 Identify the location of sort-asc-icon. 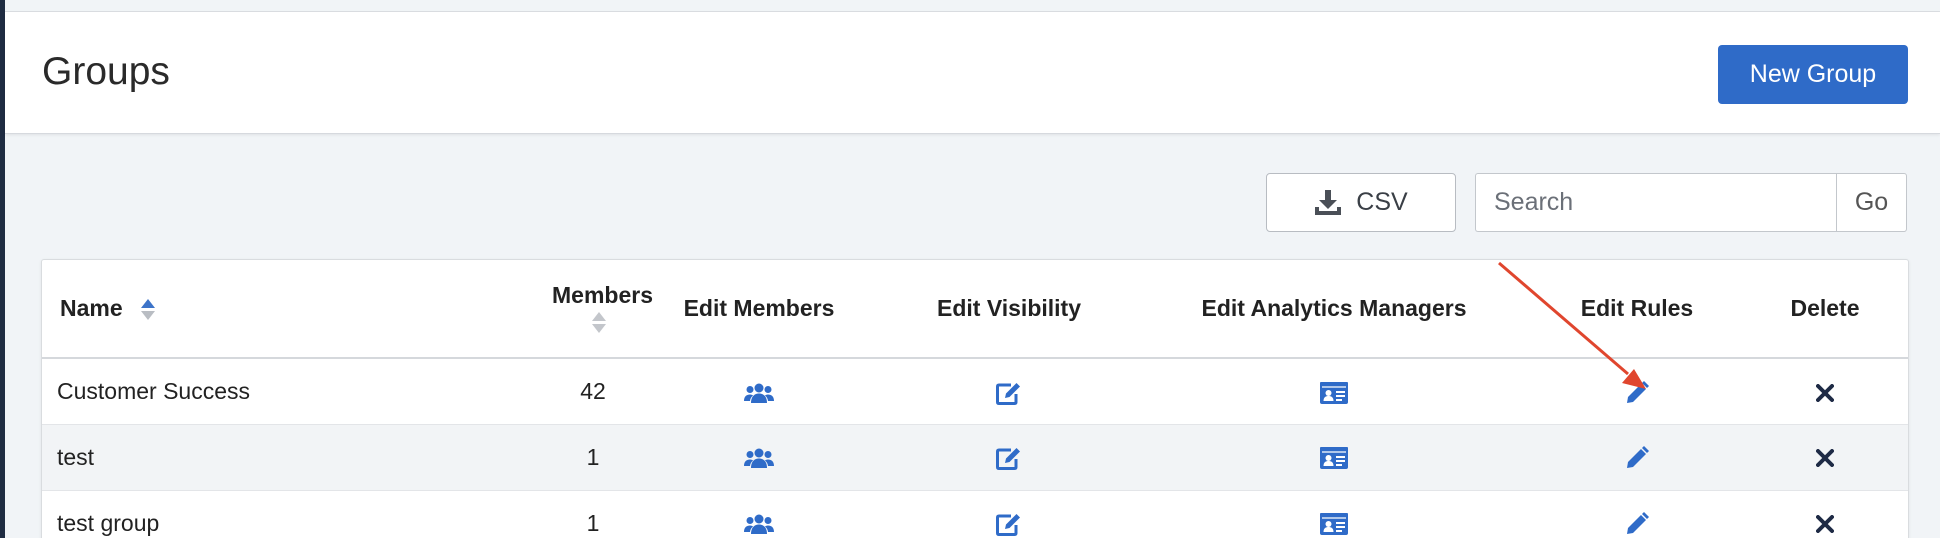
(148, 310).